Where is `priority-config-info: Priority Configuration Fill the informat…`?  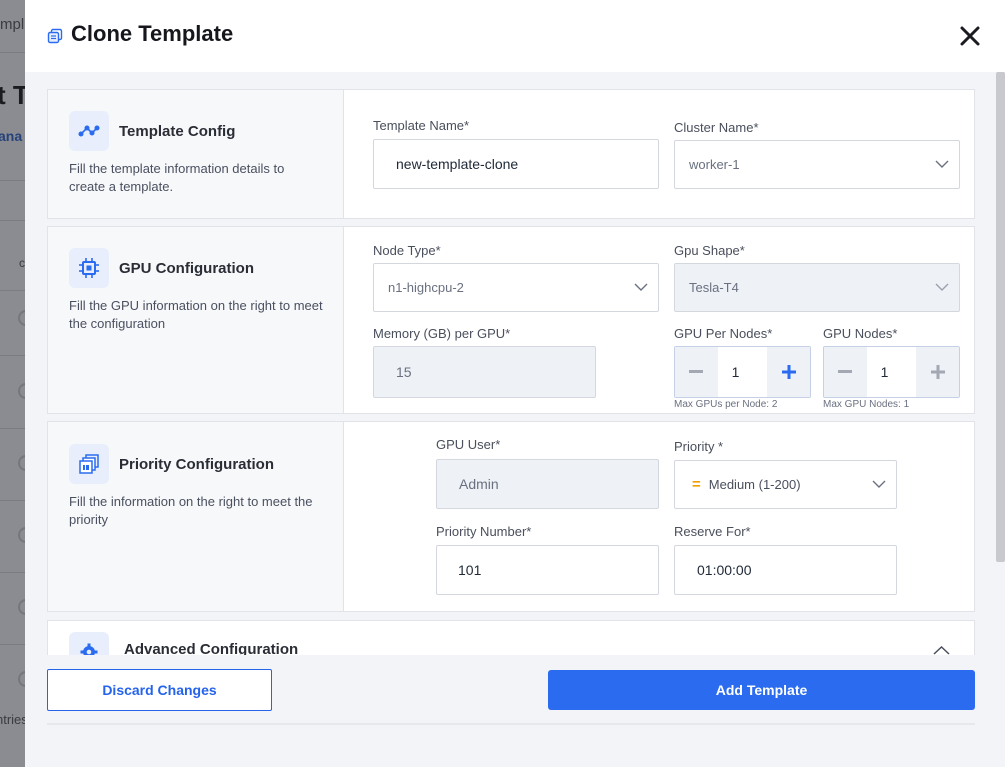 priority-config-info: Priority Configuration Fill the informat… is located at coordinates (196, 516).